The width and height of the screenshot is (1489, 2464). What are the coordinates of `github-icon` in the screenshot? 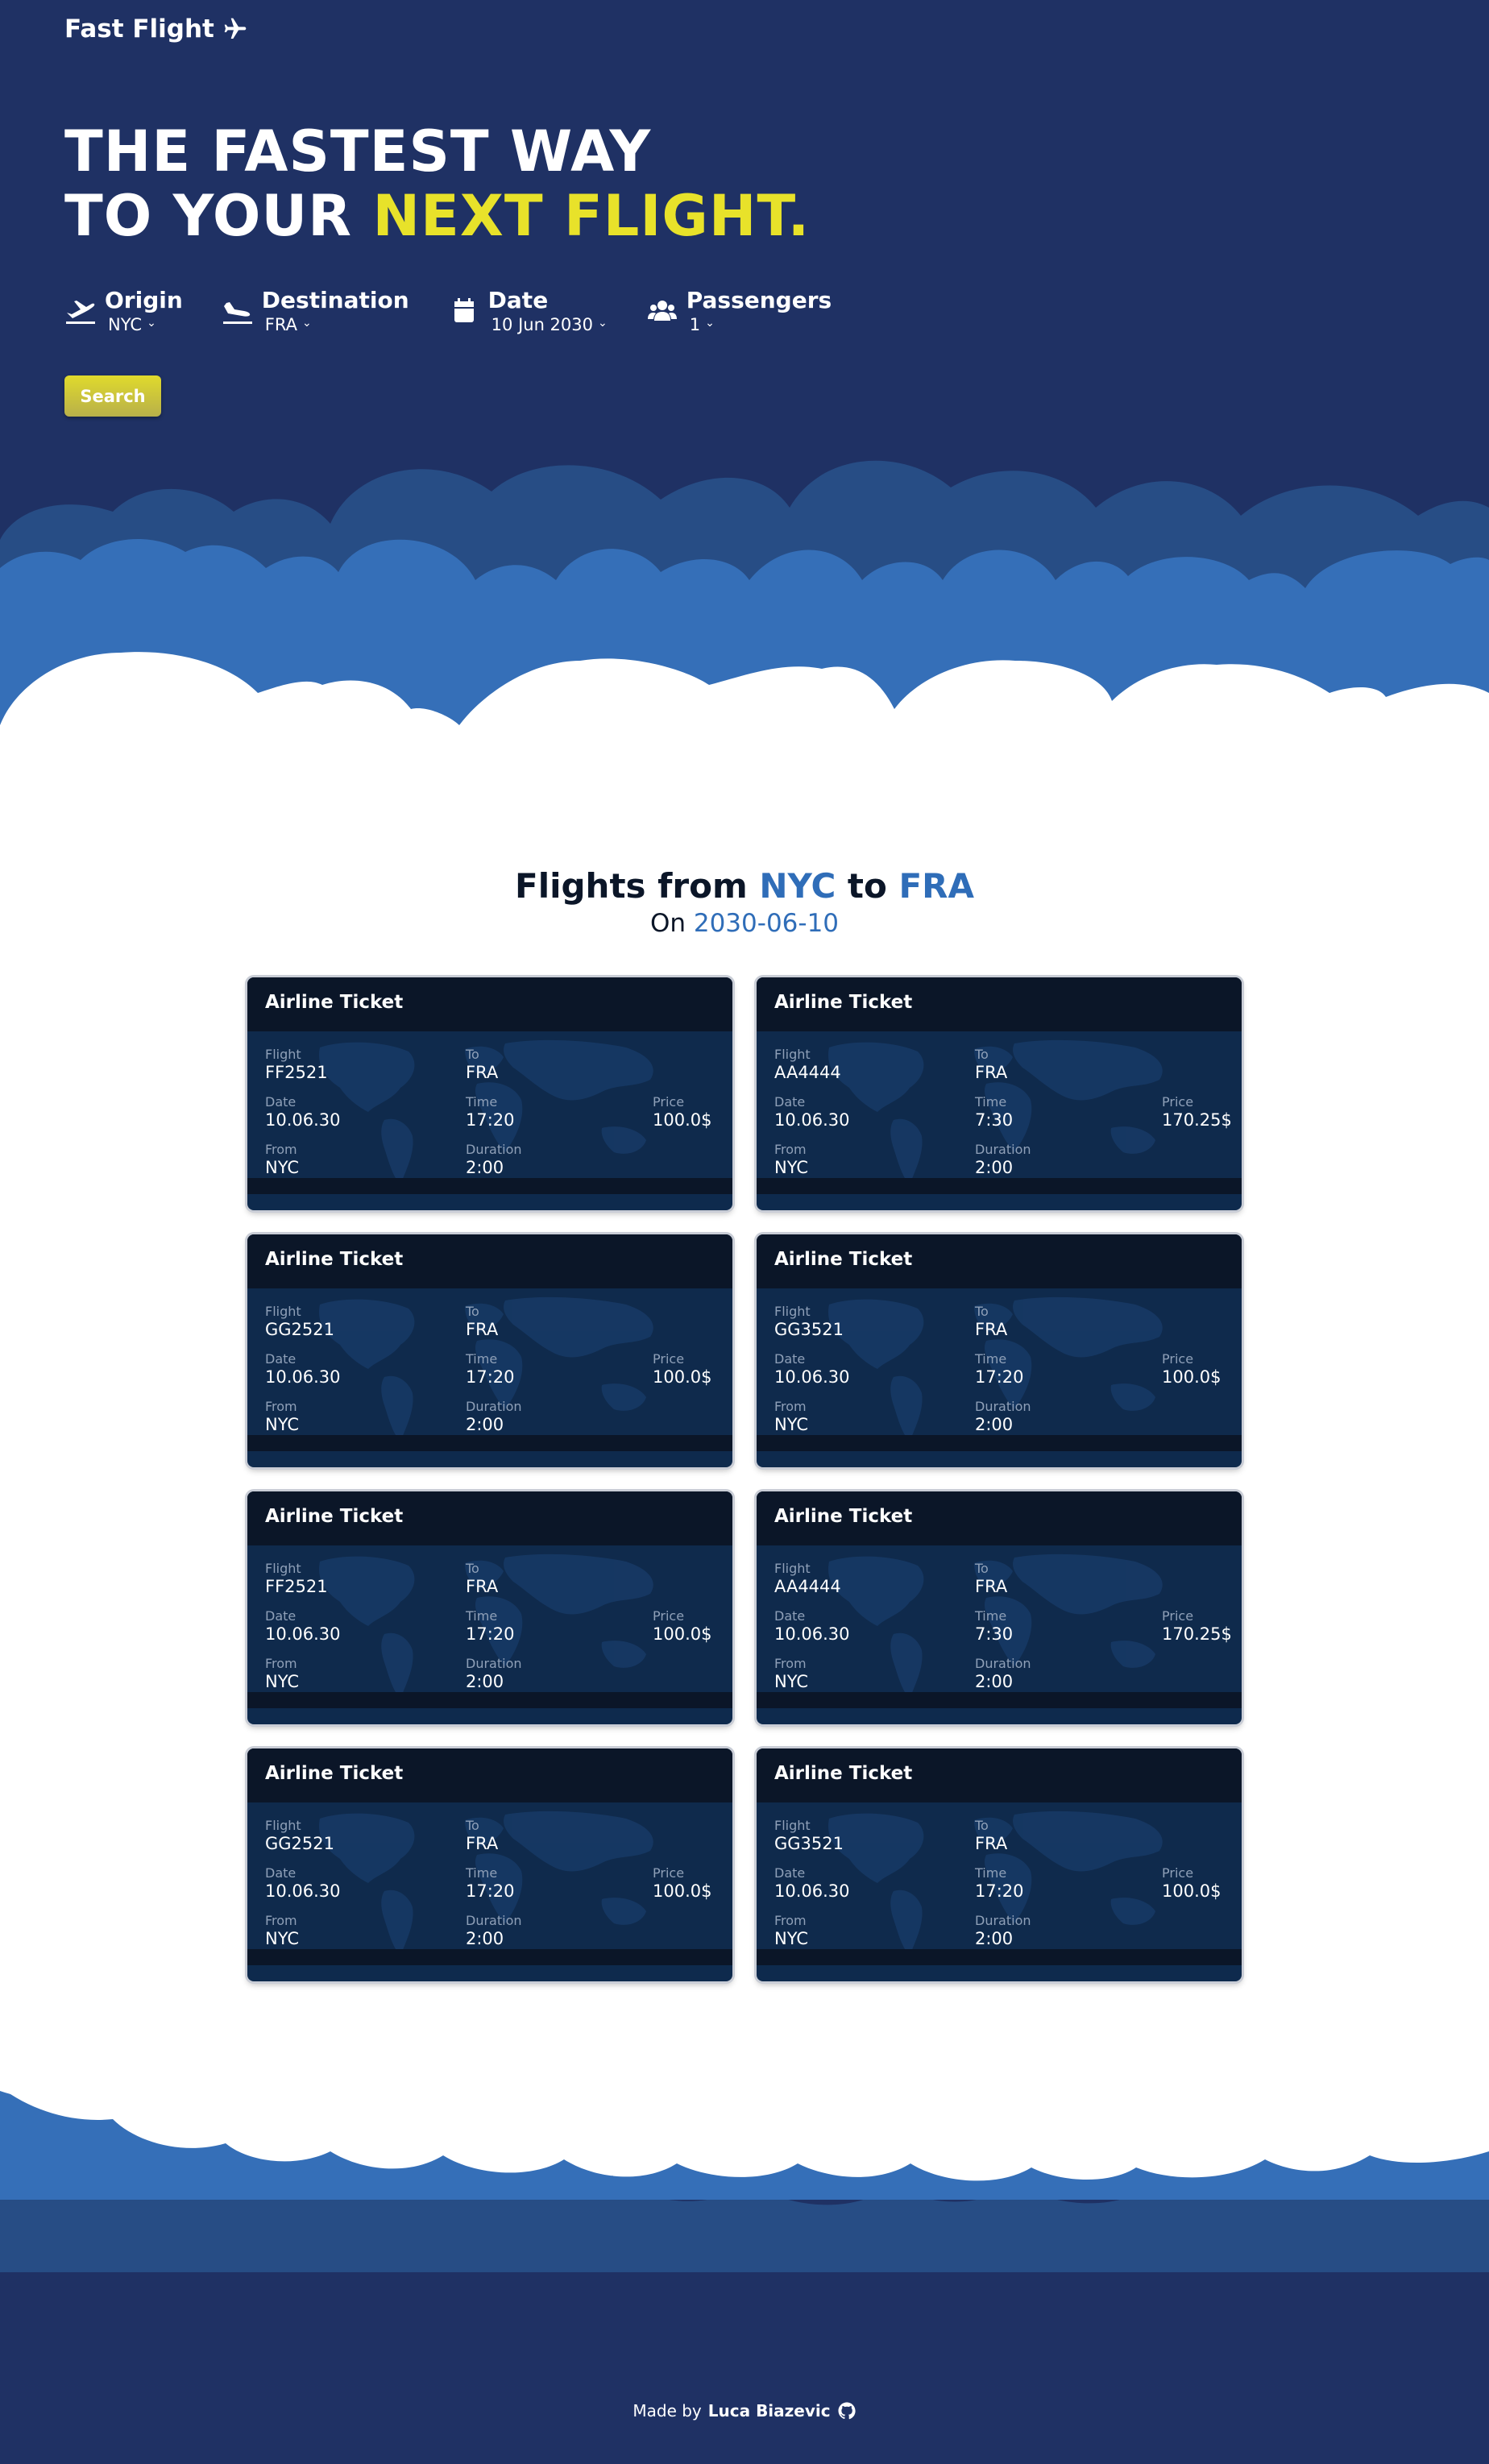 It's located at (846, 2410).